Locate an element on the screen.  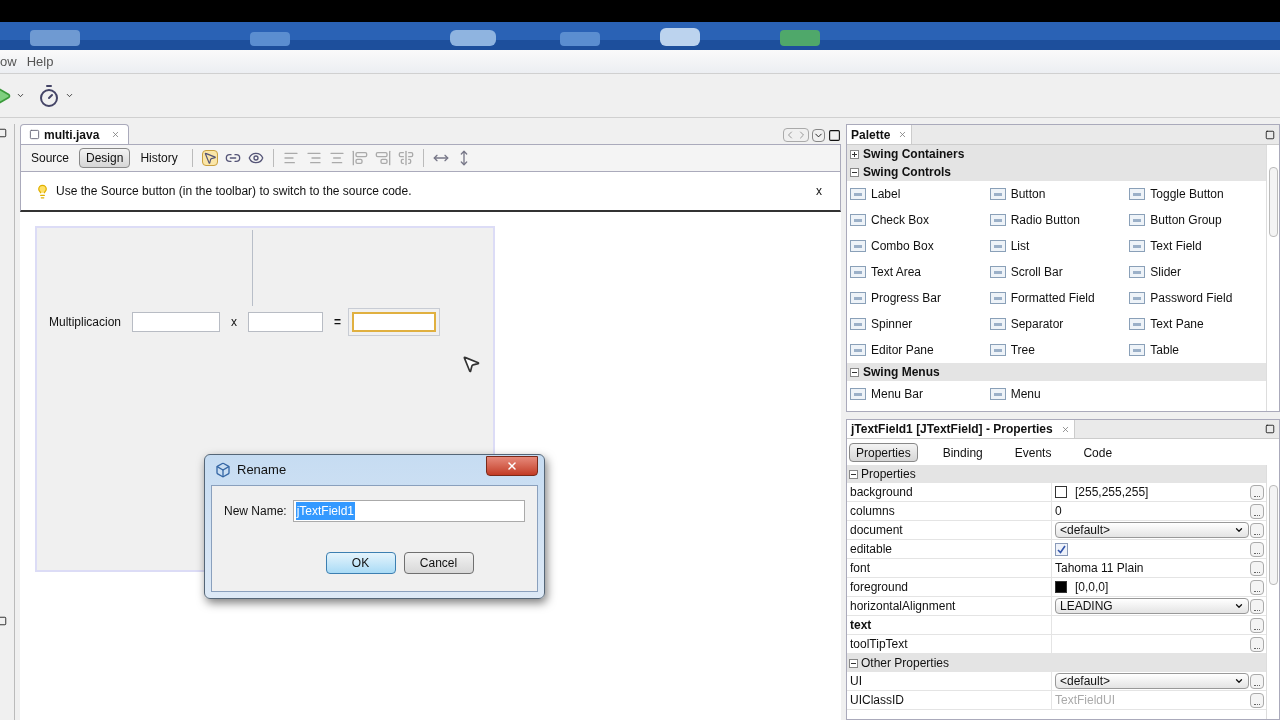
form-label: Multiplicacion is located at coordinates (85, 322).